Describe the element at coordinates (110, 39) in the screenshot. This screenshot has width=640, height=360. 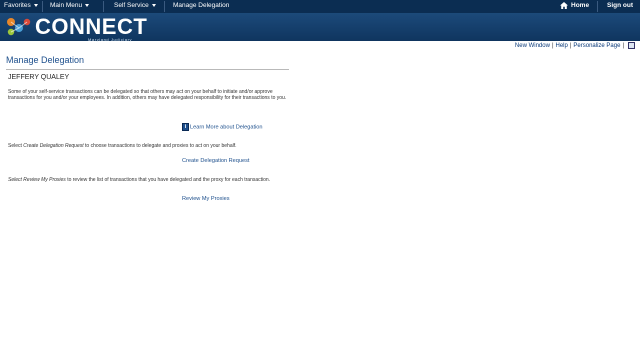
I see `app-logo-subtitle: Maryland Judiciary` at that location.